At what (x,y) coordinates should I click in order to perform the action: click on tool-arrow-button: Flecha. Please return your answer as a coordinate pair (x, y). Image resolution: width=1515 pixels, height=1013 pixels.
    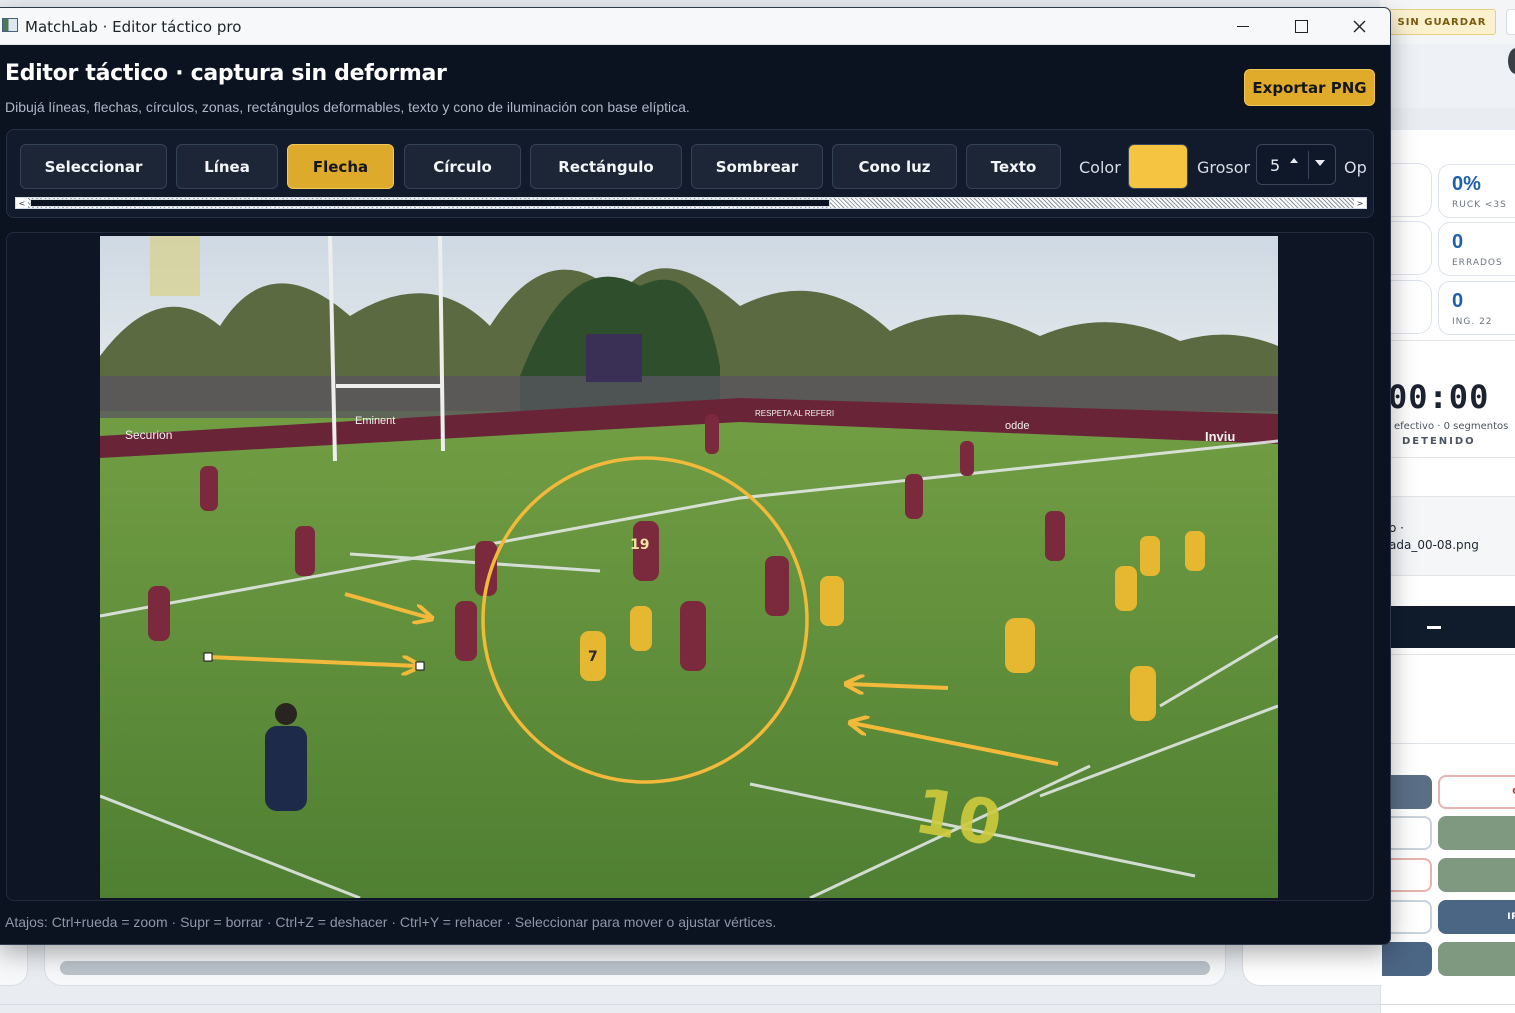
    Looking at the image, I should click on (340, 166).